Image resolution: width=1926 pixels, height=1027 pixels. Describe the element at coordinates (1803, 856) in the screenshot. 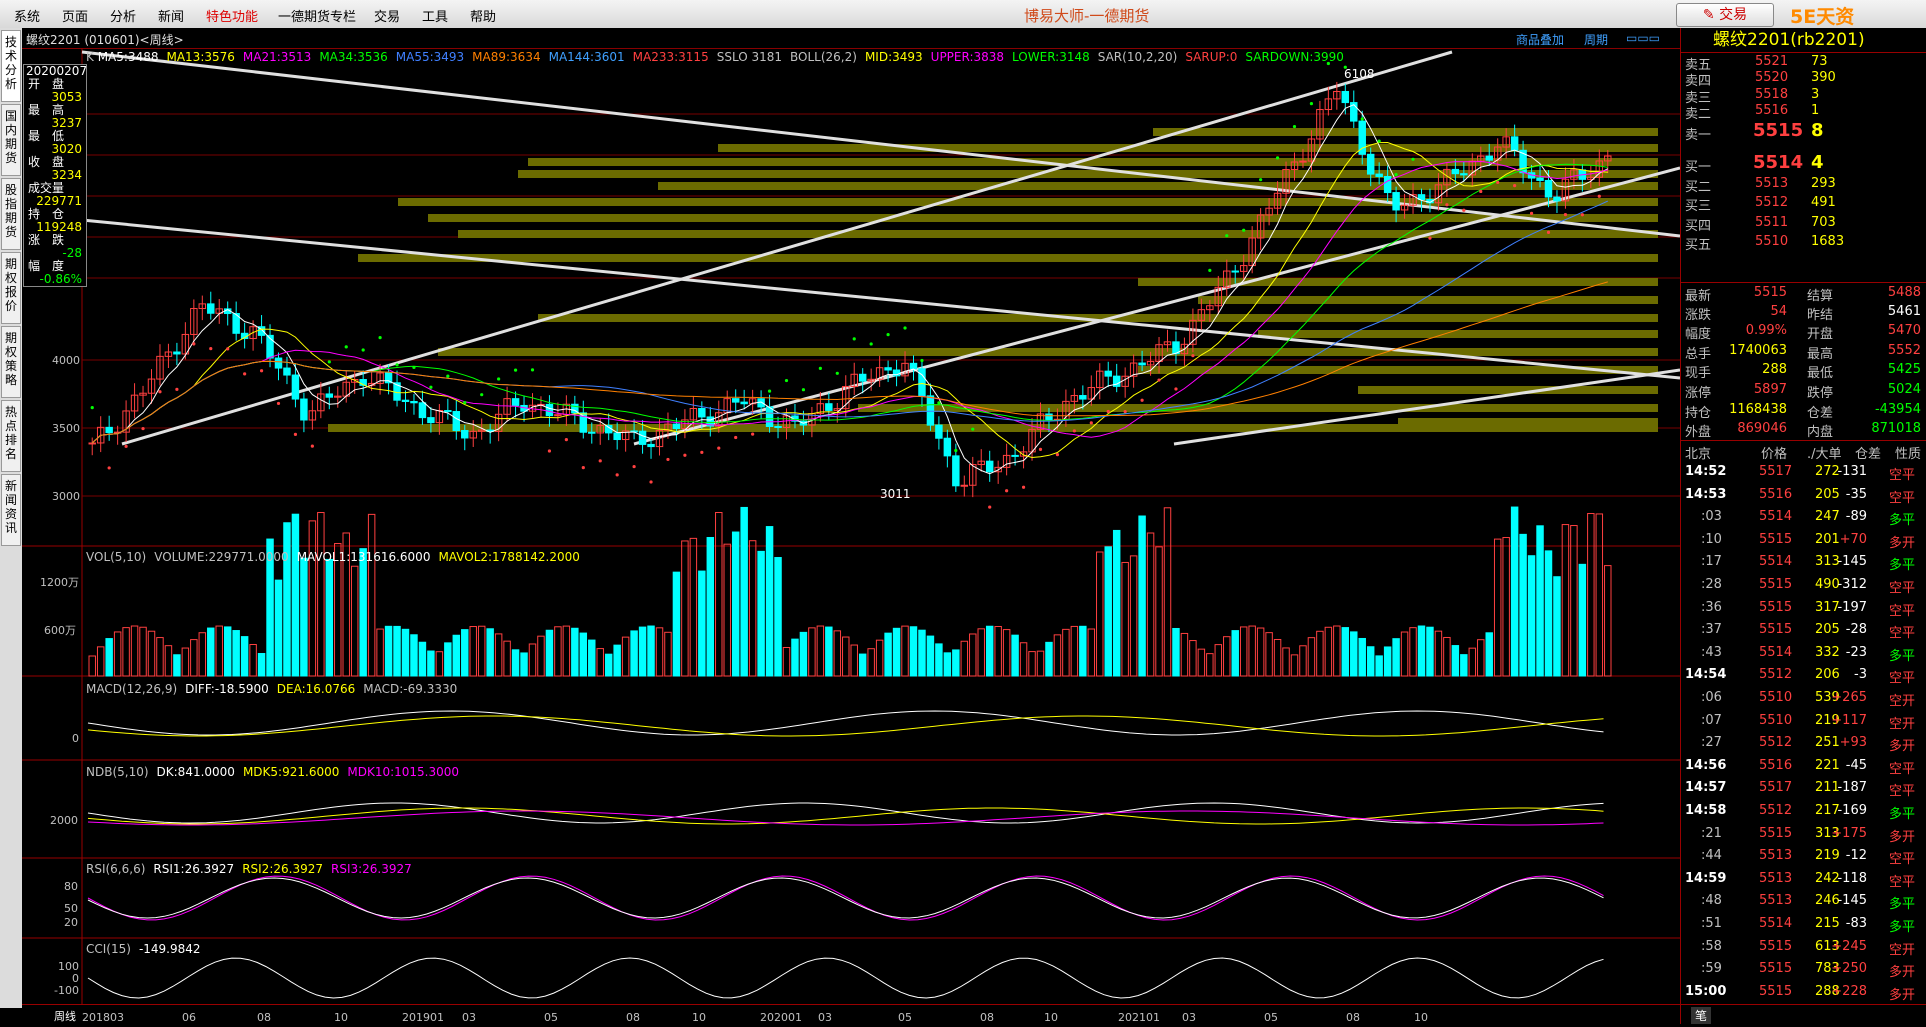

I see `tick-row: :44 5513 219 -12 空平` at that location.